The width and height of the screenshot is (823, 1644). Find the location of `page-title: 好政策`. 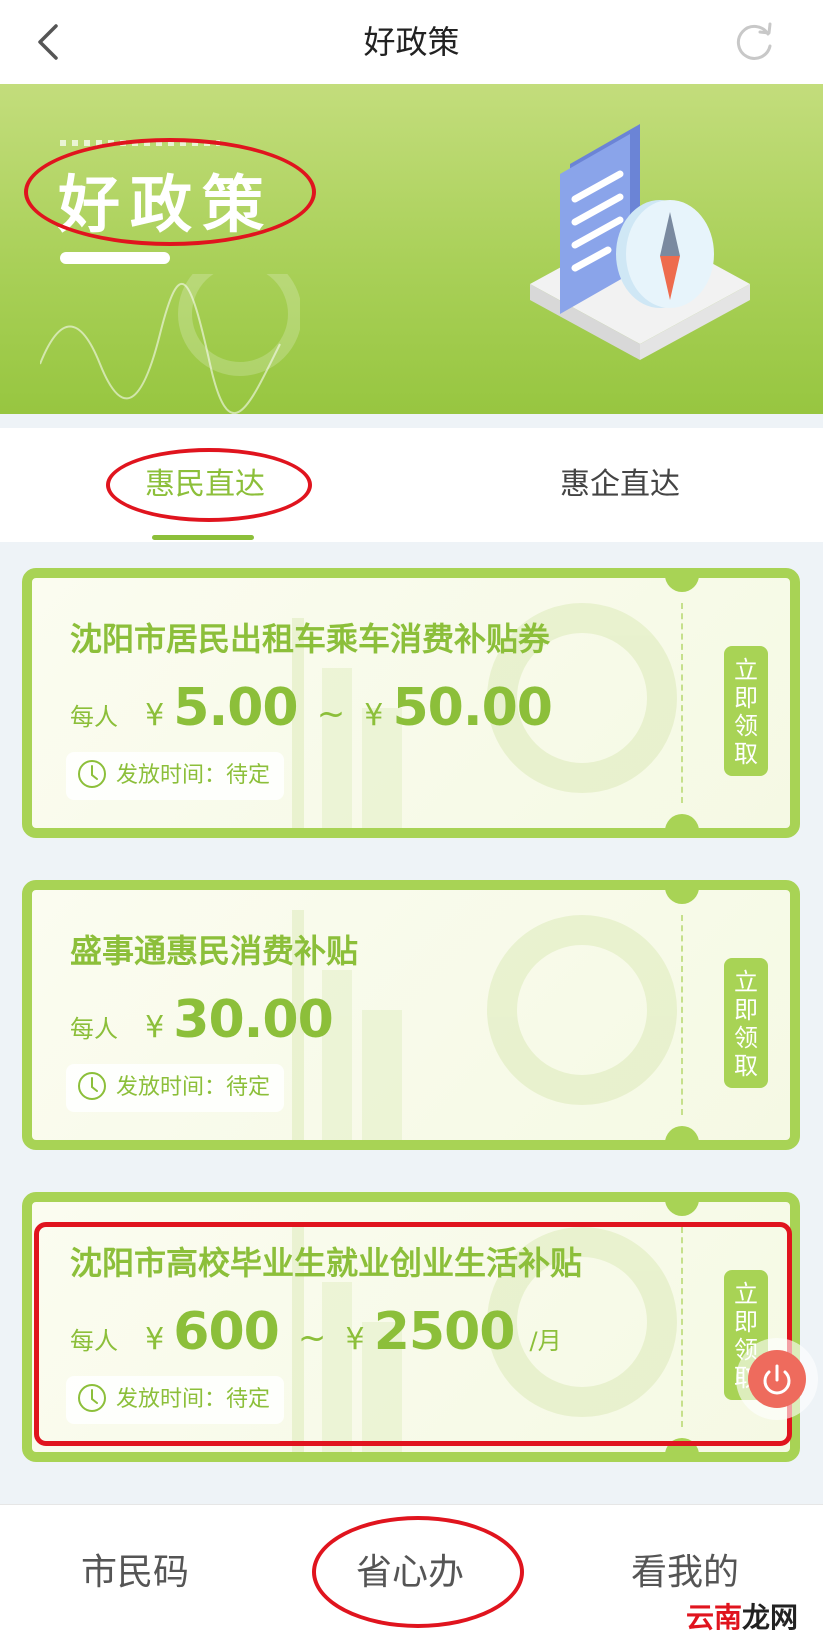

page-title: 好政策 is located at coordinates (411, 42).